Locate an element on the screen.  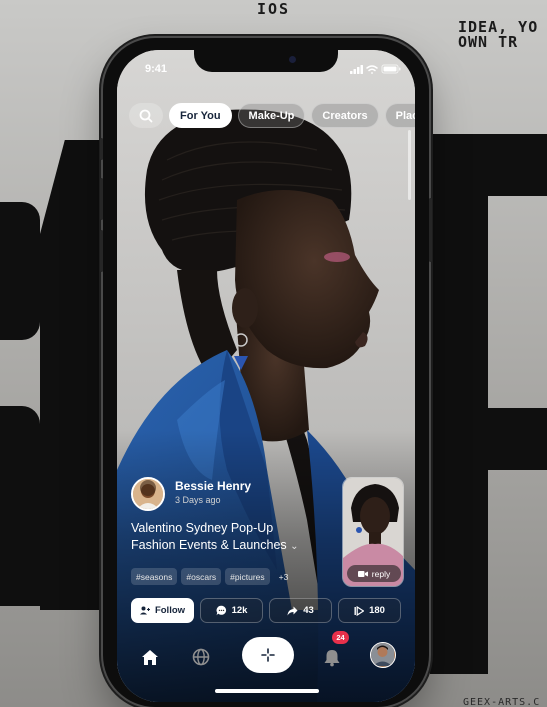
author-avatar is located at coordinates (148, 494).